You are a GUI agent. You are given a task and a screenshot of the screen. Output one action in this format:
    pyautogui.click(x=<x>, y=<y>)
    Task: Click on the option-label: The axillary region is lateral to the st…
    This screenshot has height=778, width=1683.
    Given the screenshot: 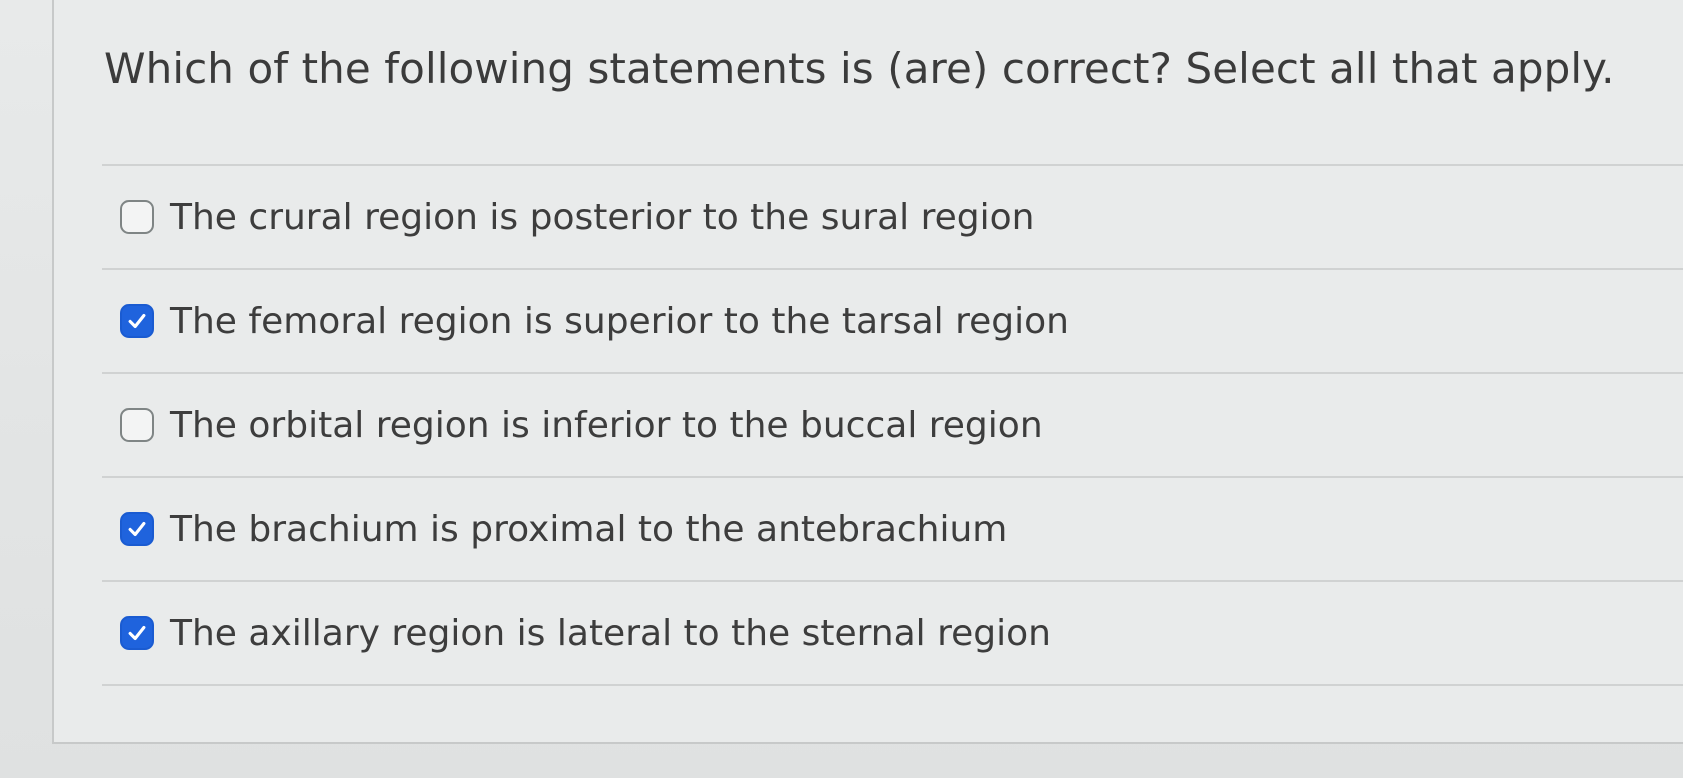 What is the action you would take?
    pyautogui.click(x=610, y=633)
    